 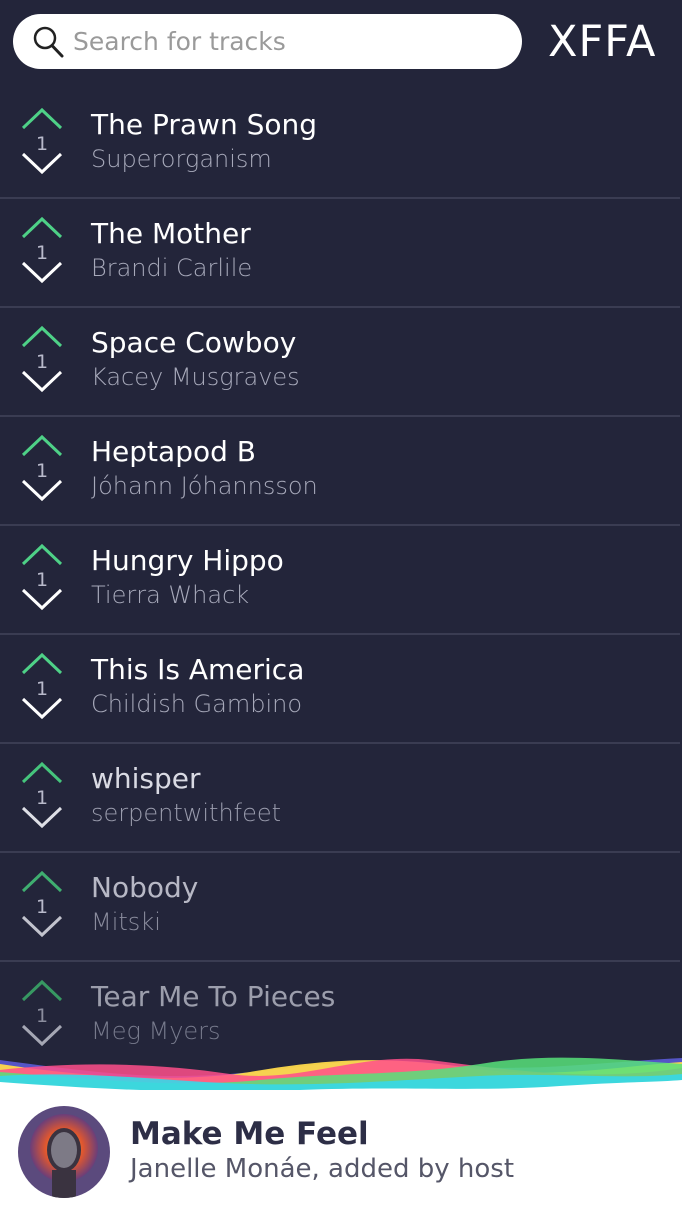 I want to click on track-artist: Meg Myers, so click(x=156, y=1031).